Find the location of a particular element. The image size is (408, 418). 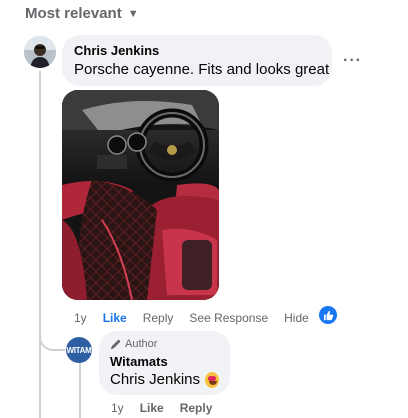

hide-button: Hide is located at coordinates (296, 318).